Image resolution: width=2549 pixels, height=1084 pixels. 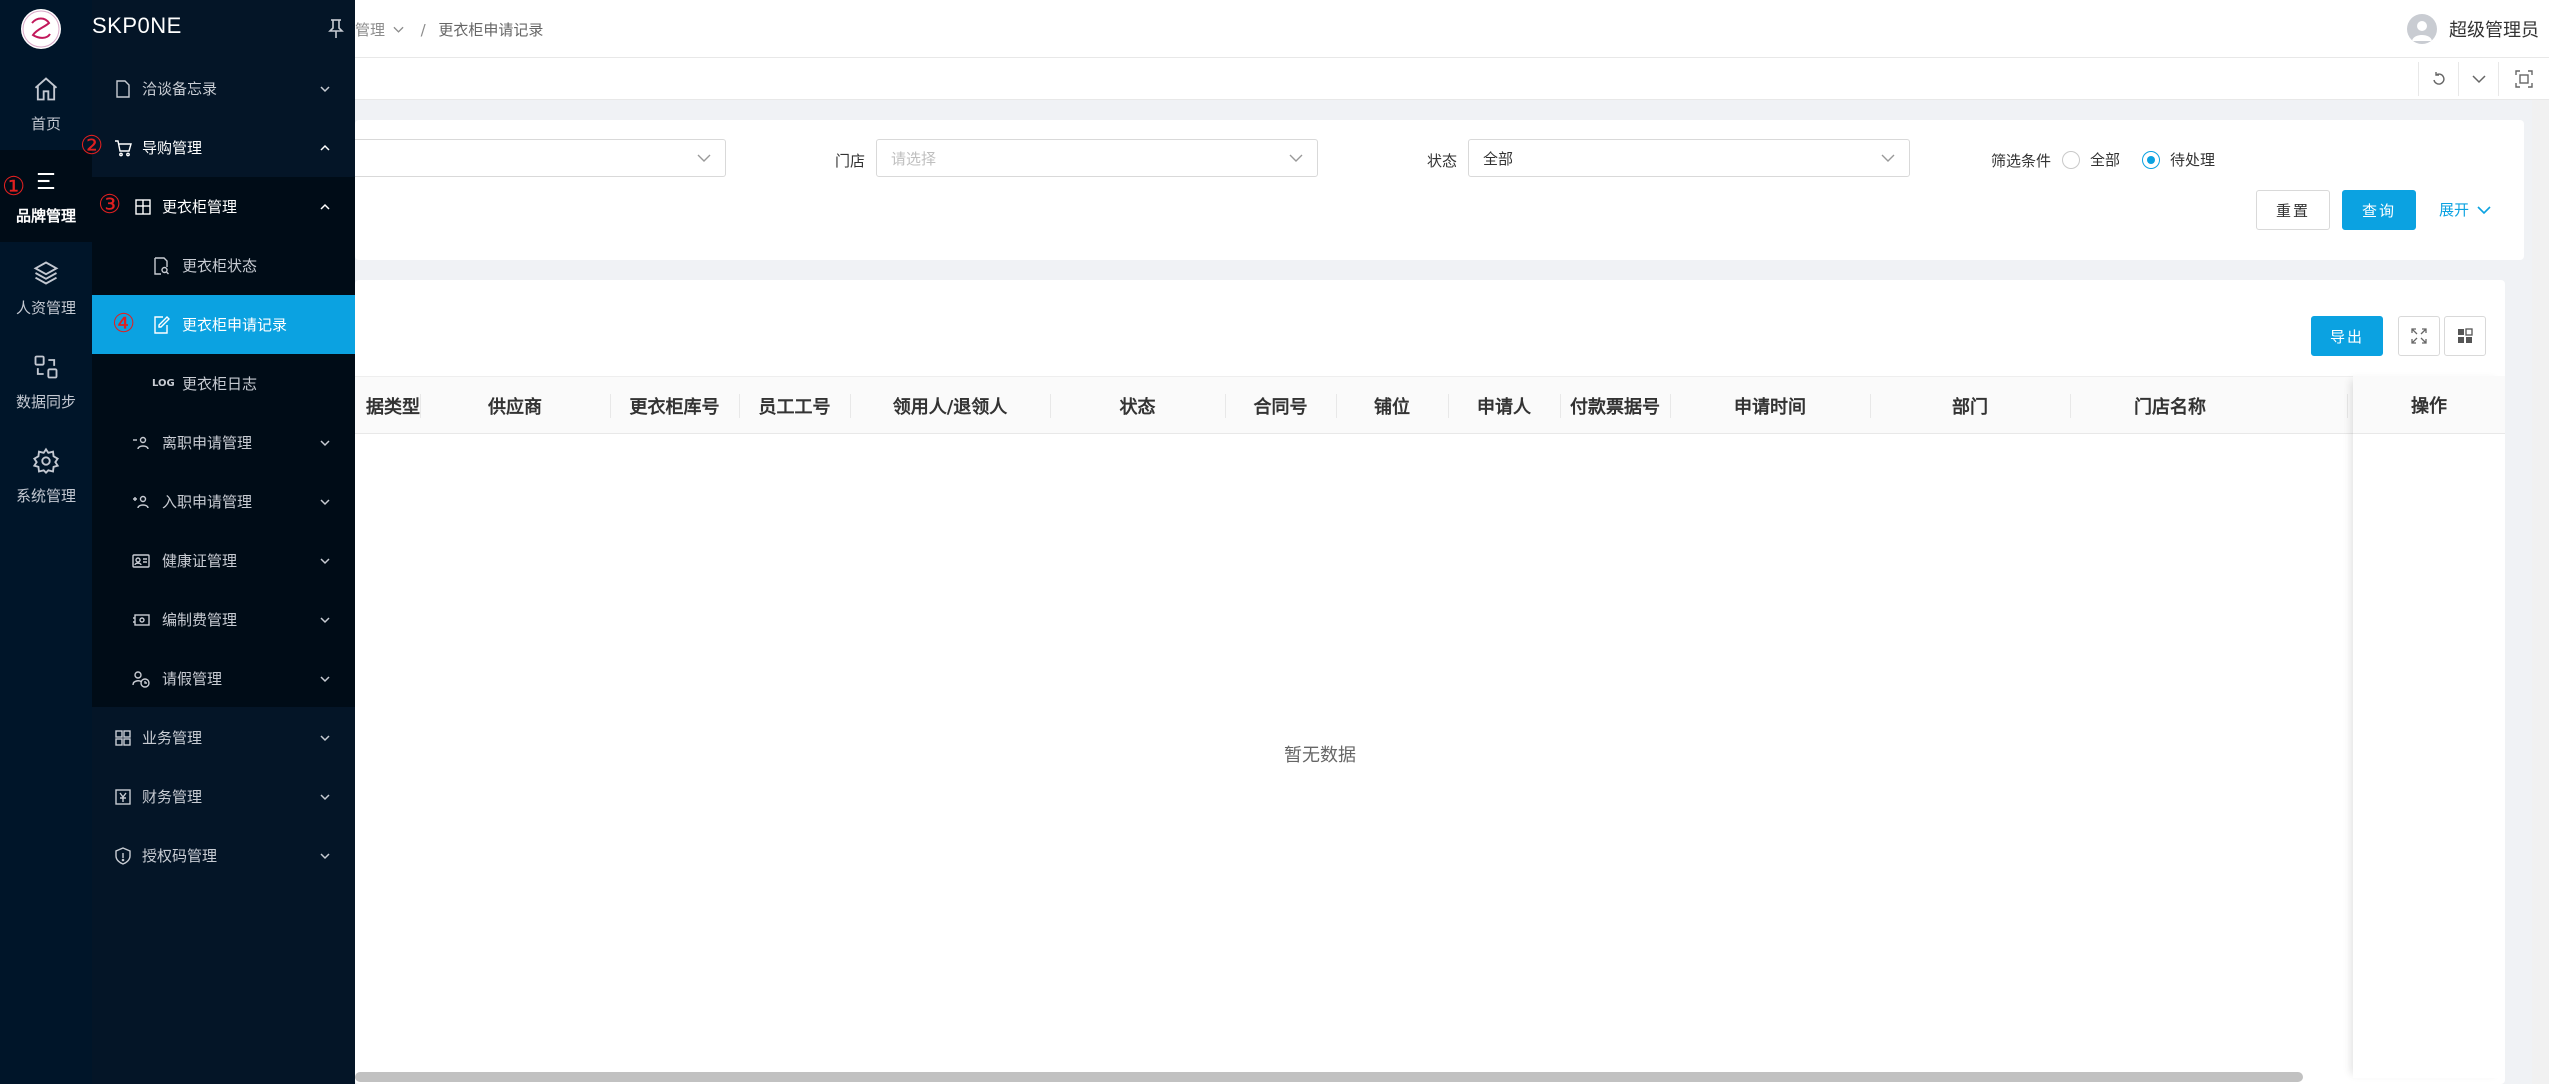 What do you see at coordinates (46, 476) in the screenshot?
I see `rail-item-system: 系统管理` at bounding box center [46, 476].